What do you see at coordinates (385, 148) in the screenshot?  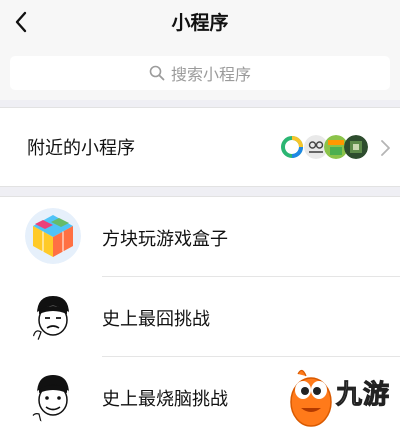 I see `chevron-right-icon` at bounding box center [385, 148].